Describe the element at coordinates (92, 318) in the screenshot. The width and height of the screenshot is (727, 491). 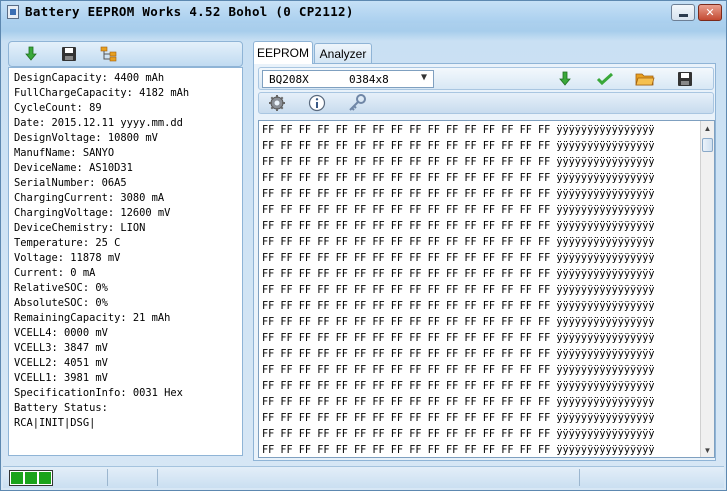
I see `battery-info-line: RemainingCapacity: 21 mAh` at that location.